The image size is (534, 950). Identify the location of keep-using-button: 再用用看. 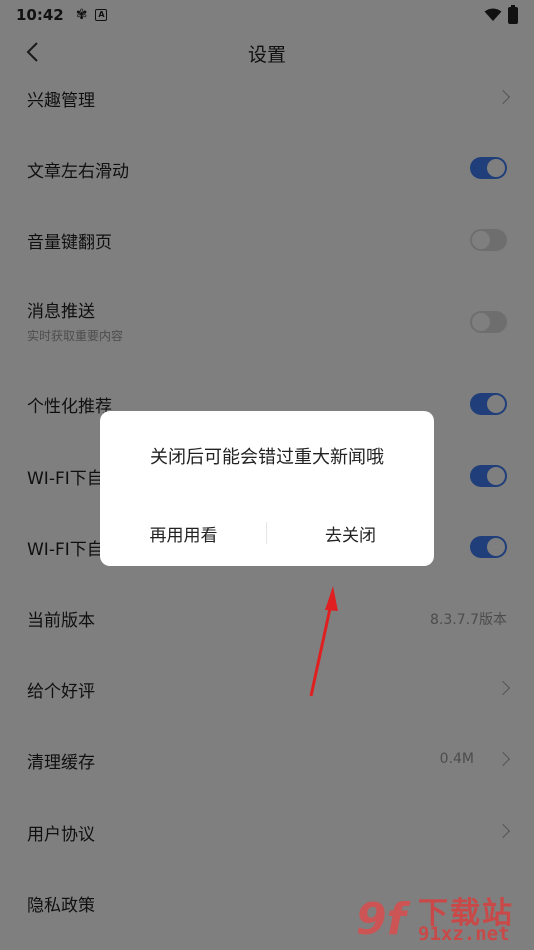
(183, 533).